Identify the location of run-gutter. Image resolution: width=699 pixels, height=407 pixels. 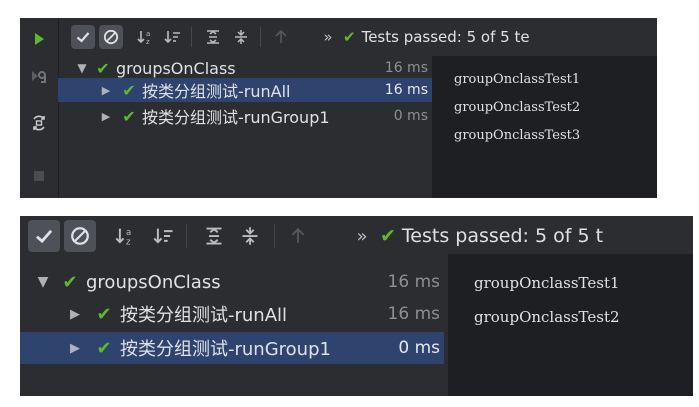
(39, 108).